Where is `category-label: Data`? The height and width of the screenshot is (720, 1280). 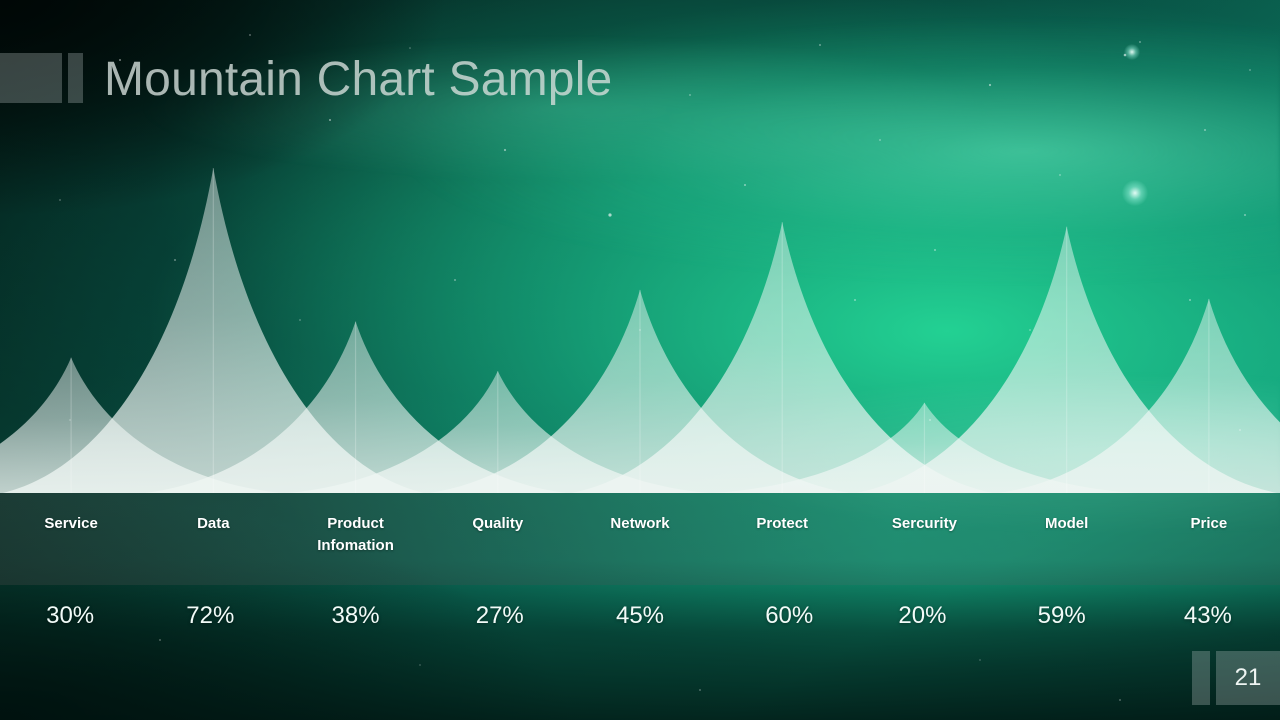 category-label: Data is located at coordinates (213, 524).